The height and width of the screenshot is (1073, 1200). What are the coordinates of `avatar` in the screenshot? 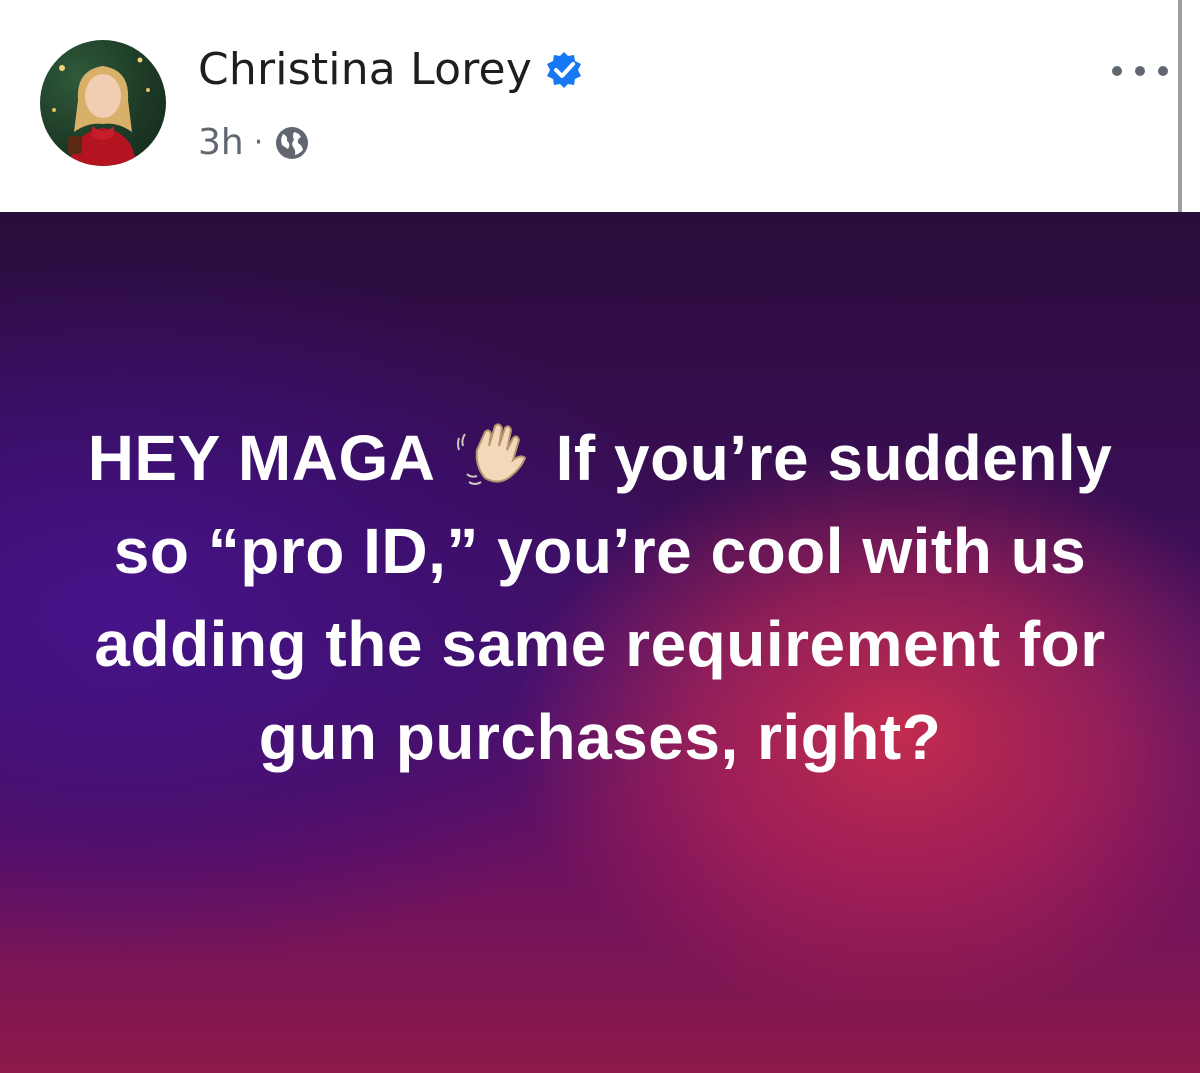 It's located at (103, 103).